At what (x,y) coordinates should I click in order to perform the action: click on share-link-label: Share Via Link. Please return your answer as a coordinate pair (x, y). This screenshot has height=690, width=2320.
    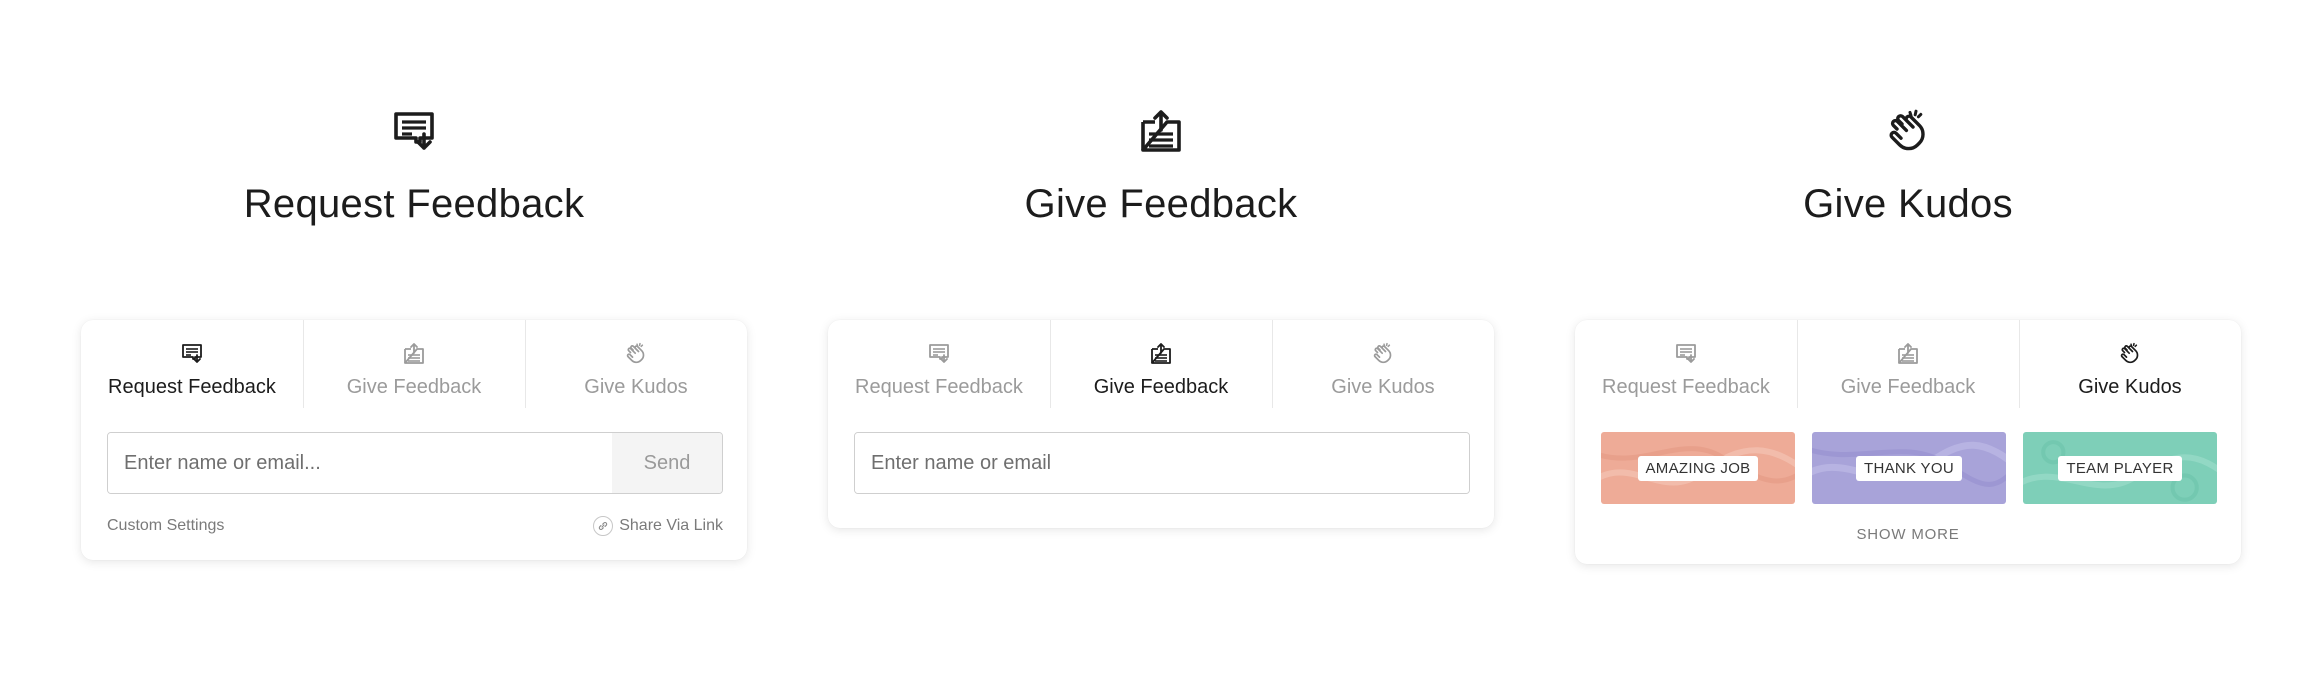
    Looking at the image, I should click on (671, 525).